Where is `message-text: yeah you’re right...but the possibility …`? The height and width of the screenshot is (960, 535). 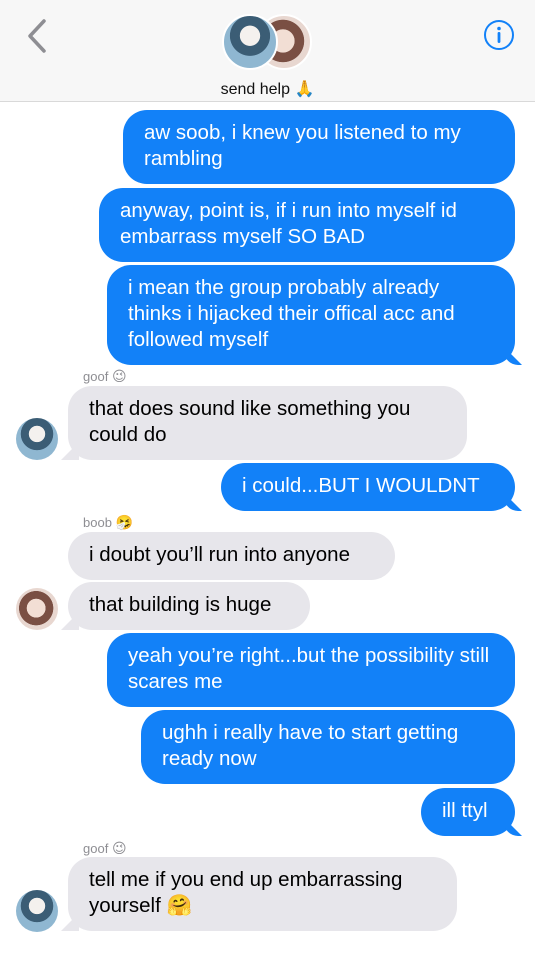
message-text: yeah you’re right...but the possibility … is located at coordinates (309, 668).